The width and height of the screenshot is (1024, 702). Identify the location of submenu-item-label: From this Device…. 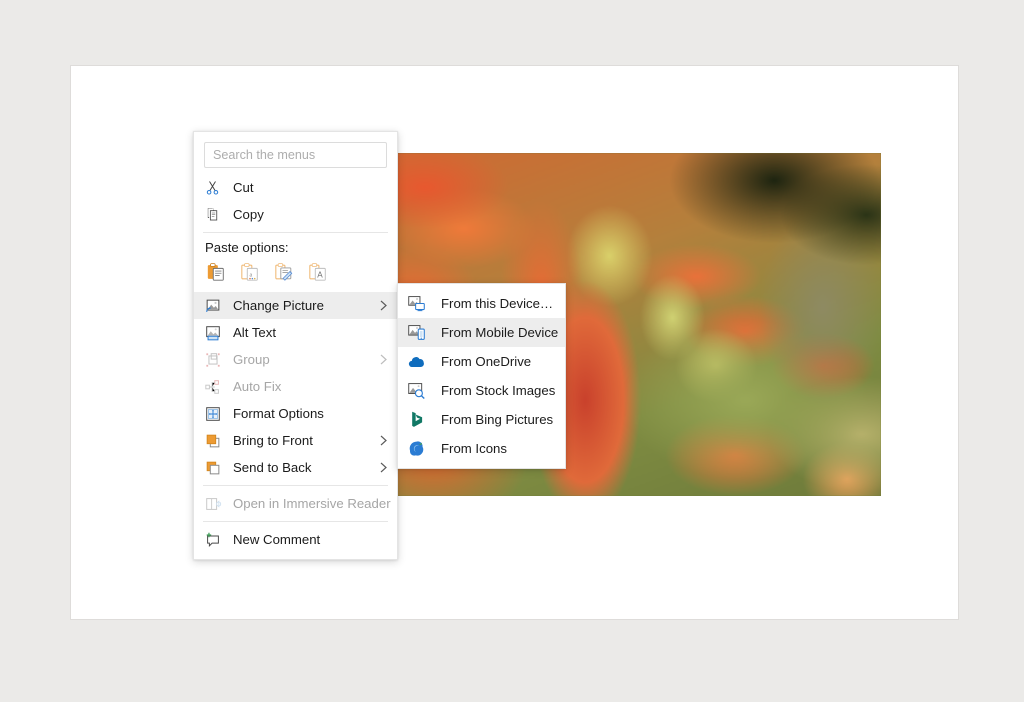
(497, 303).